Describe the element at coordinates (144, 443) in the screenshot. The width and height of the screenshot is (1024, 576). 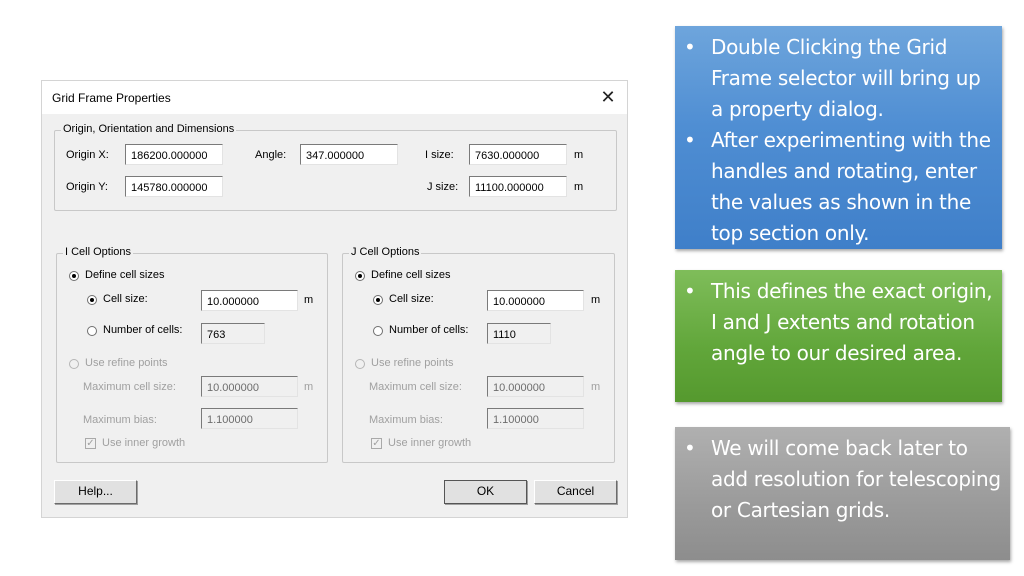
I see `i-use-inner-growth-label: Use inner growth` at that location.